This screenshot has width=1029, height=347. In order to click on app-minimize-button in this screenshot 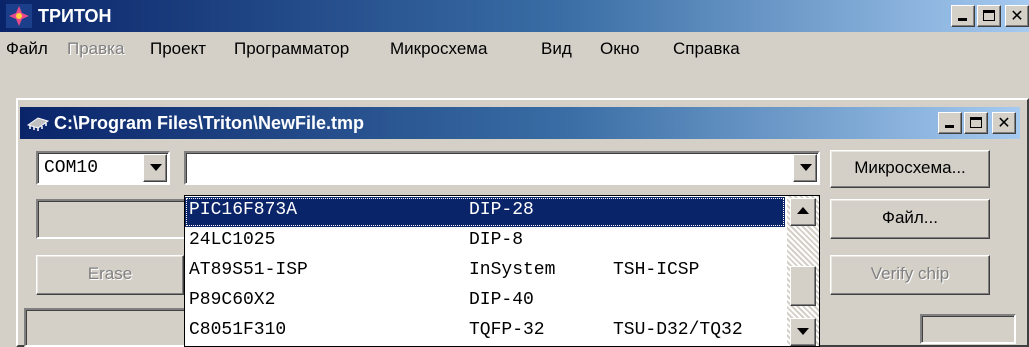, I will do `click(963, 16)`.